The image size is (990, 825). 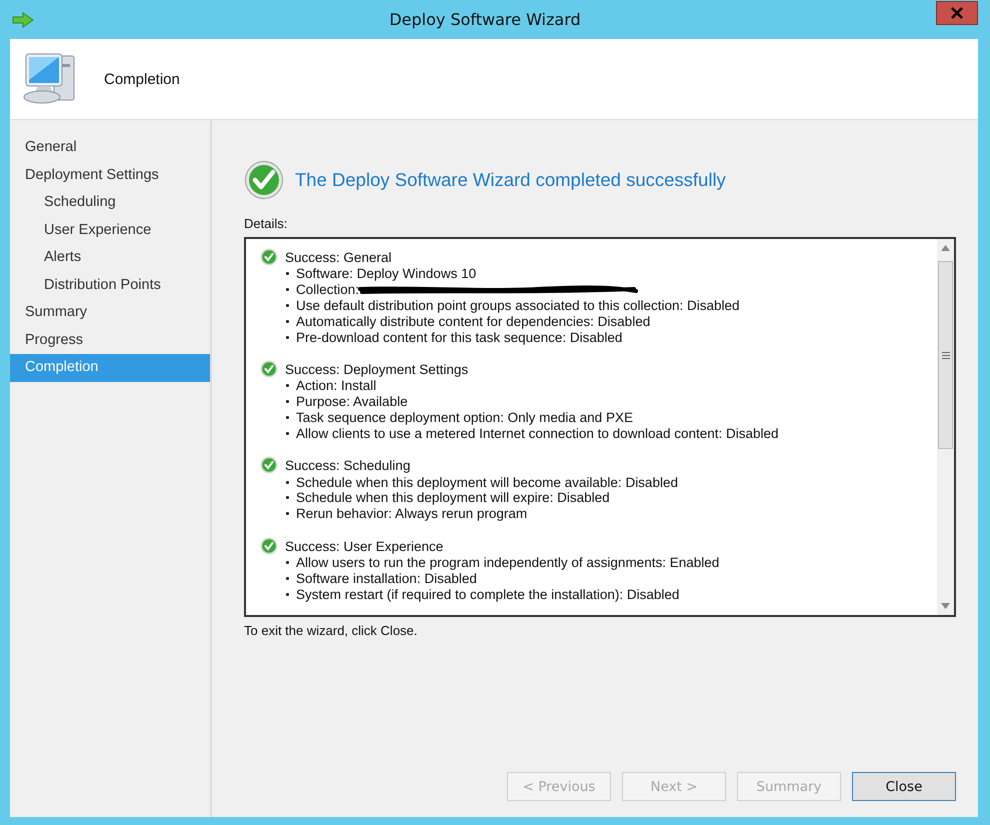 I want to click on detail-line: Automatically distribute content for dependencies: Disabled, so click(x=473, y=321).